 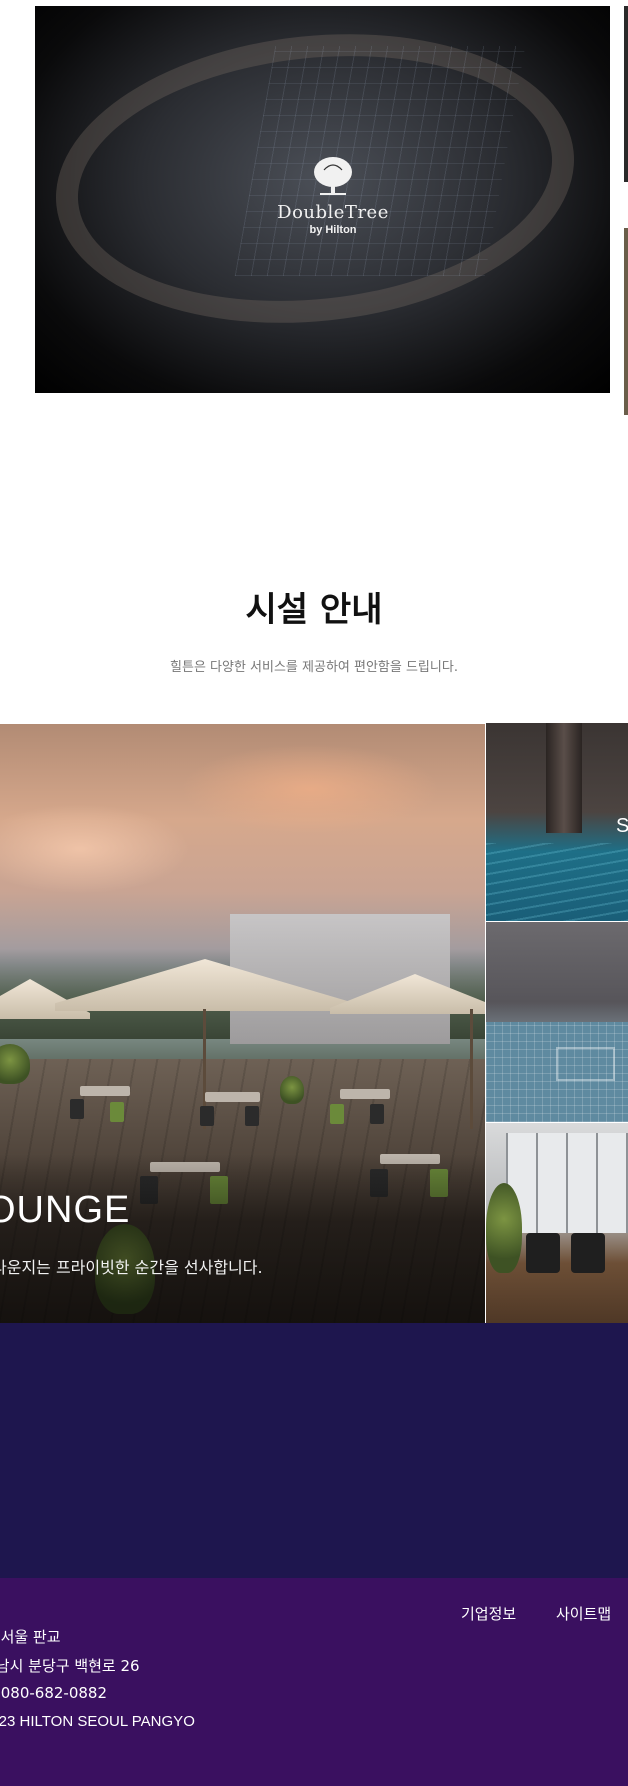 I want to click on facility-description: 라운지는 프라이빗한 순간을 선사합니다., so click(x=131, y=1267).